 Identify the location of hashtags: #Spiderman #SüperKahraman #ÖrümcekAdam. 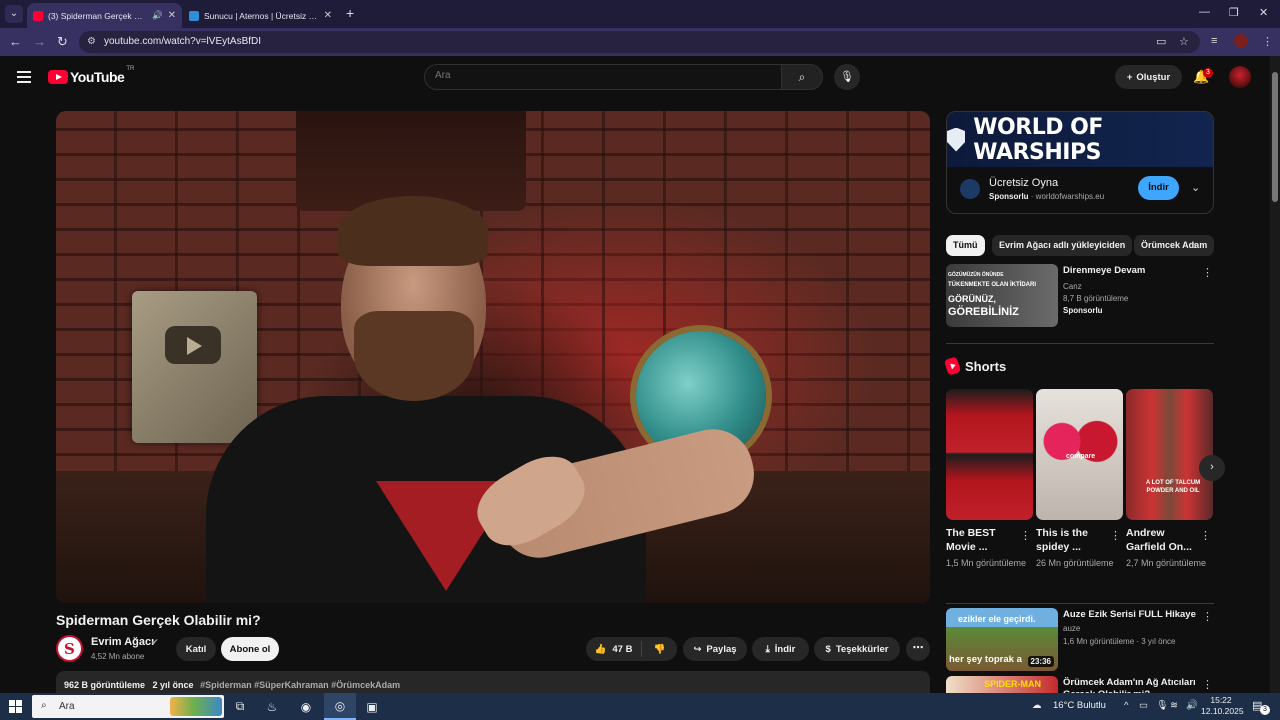
(300, 685).